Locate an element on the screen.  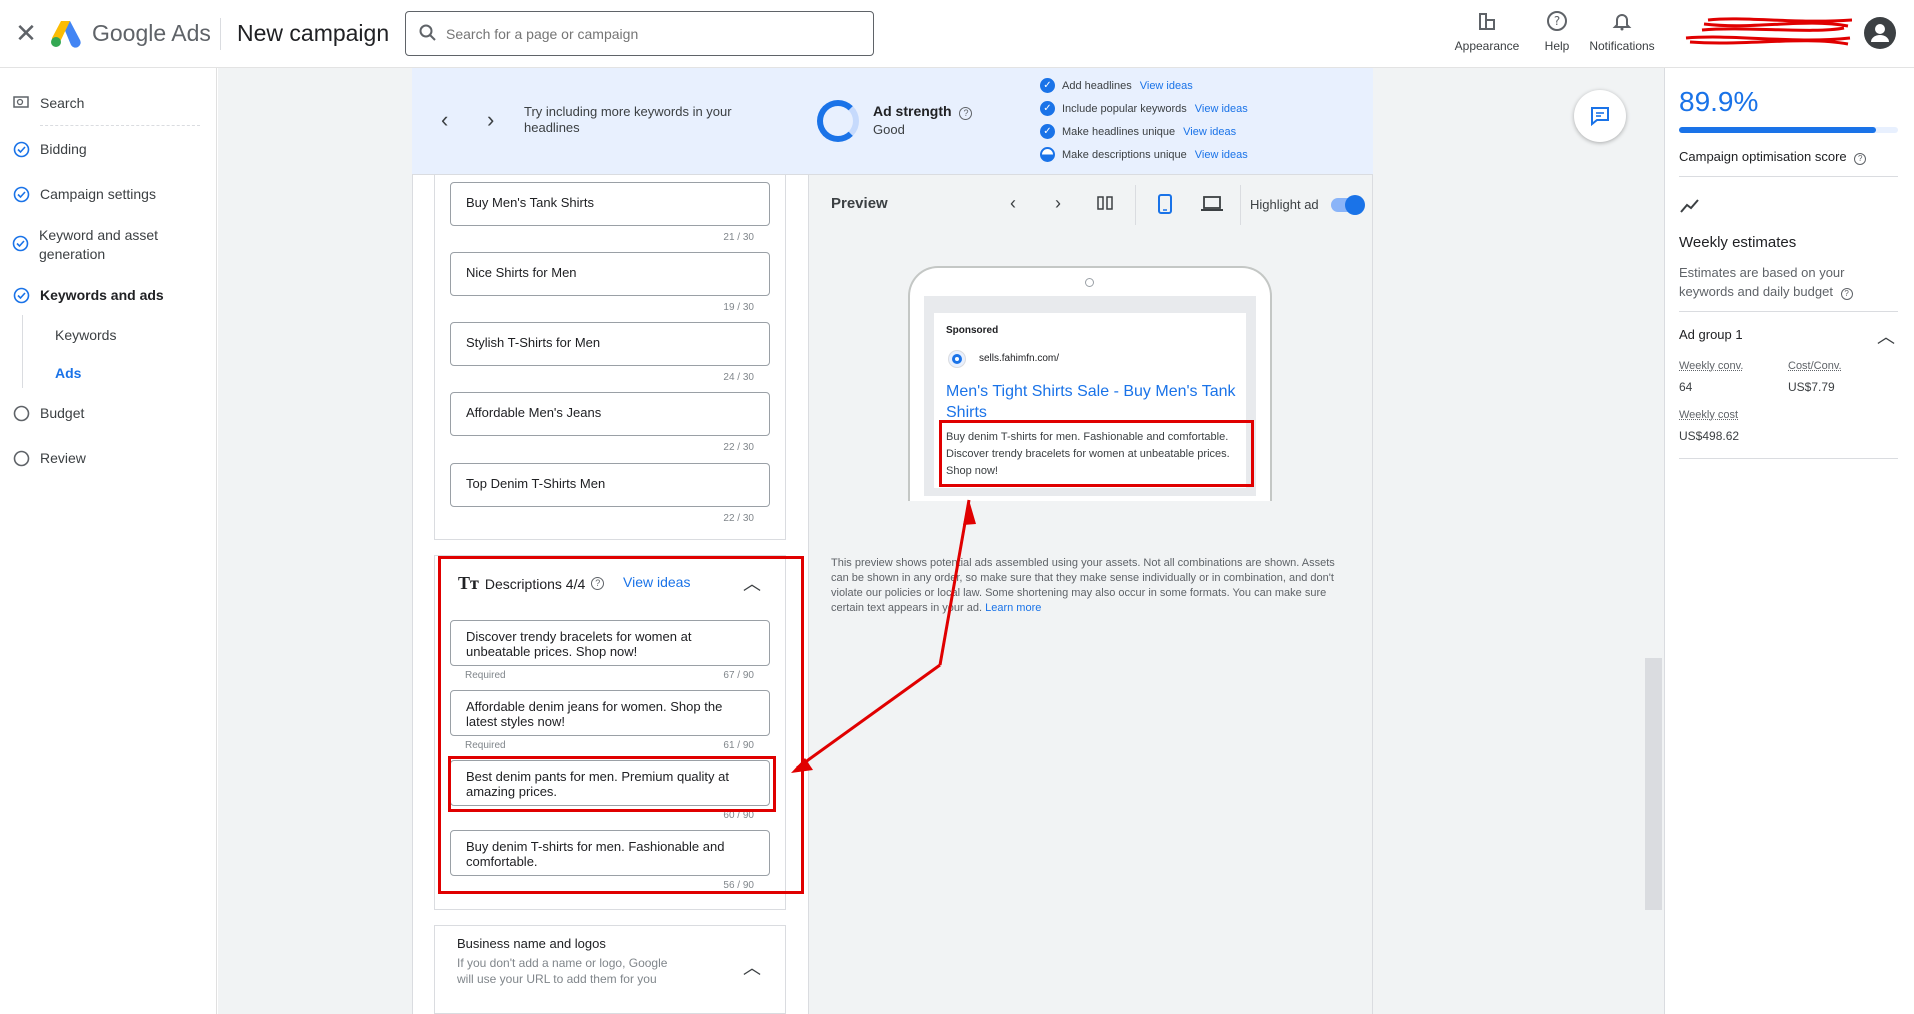
mobile-icon is located at coordinates (1165, 206).